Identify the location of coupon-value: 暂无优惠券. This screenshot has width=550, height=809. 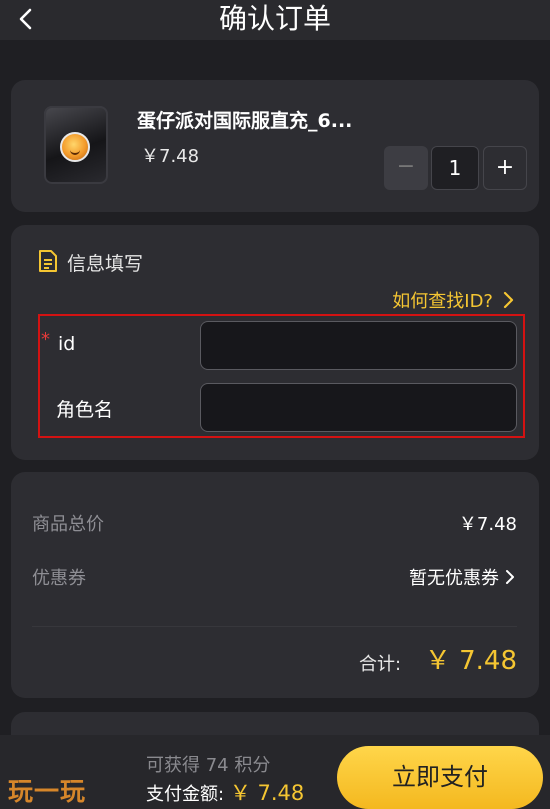
(454, 578).